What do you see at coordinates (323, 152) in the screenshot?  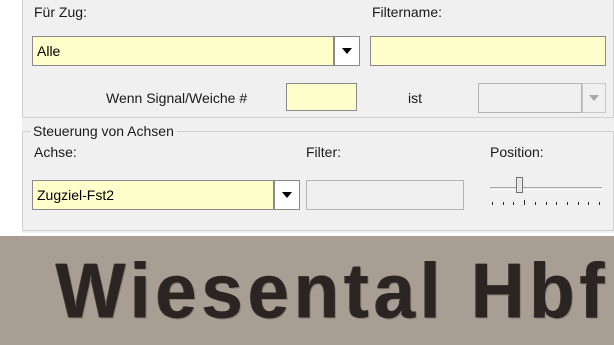 I see `axis-filter-label: Filter:` at bounding box center [323, 152].